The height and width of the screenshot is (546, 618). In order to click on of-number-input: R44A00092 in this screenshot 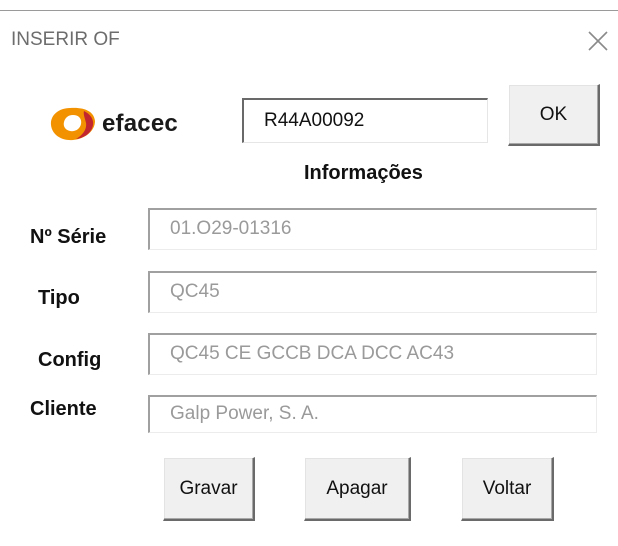, I will do `click(365, 120)`.